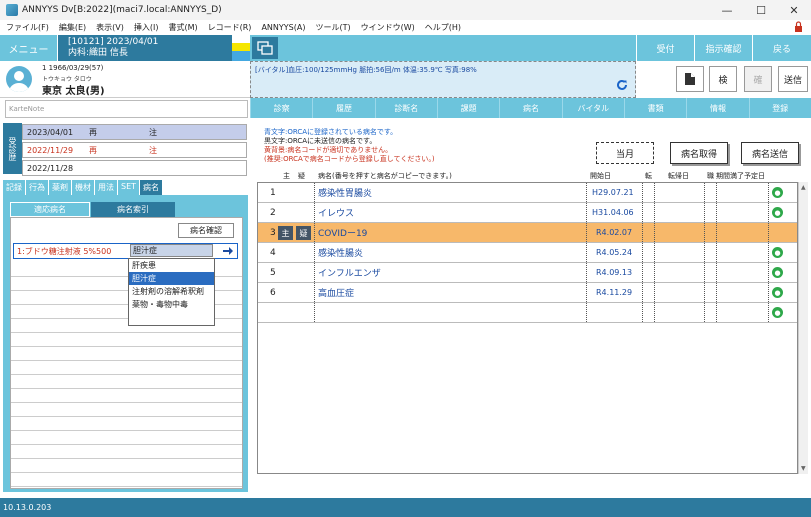 This screenshot has width=811, height=517. Describe the element at coordinates (723, 79) in the screenshot. I see `ken-button: 検` at that location.